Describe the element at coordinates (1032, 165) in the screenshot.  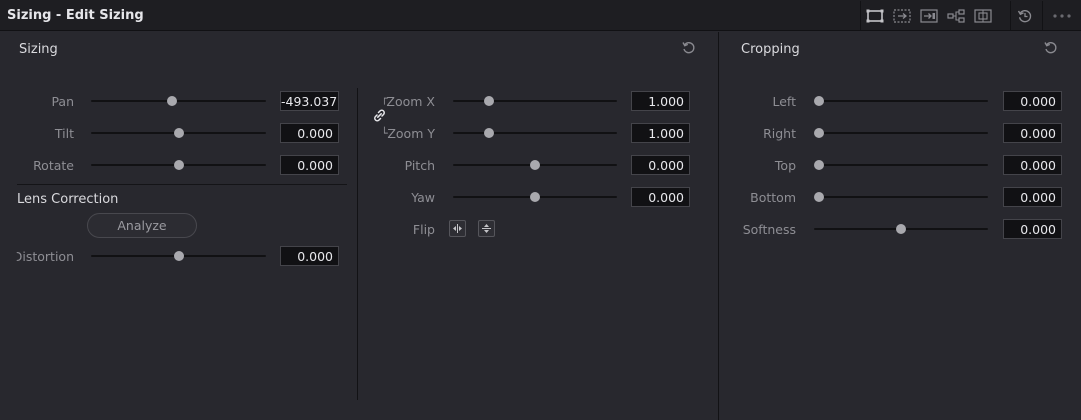
I see `crop-top-value-field: 0.000` at that location.